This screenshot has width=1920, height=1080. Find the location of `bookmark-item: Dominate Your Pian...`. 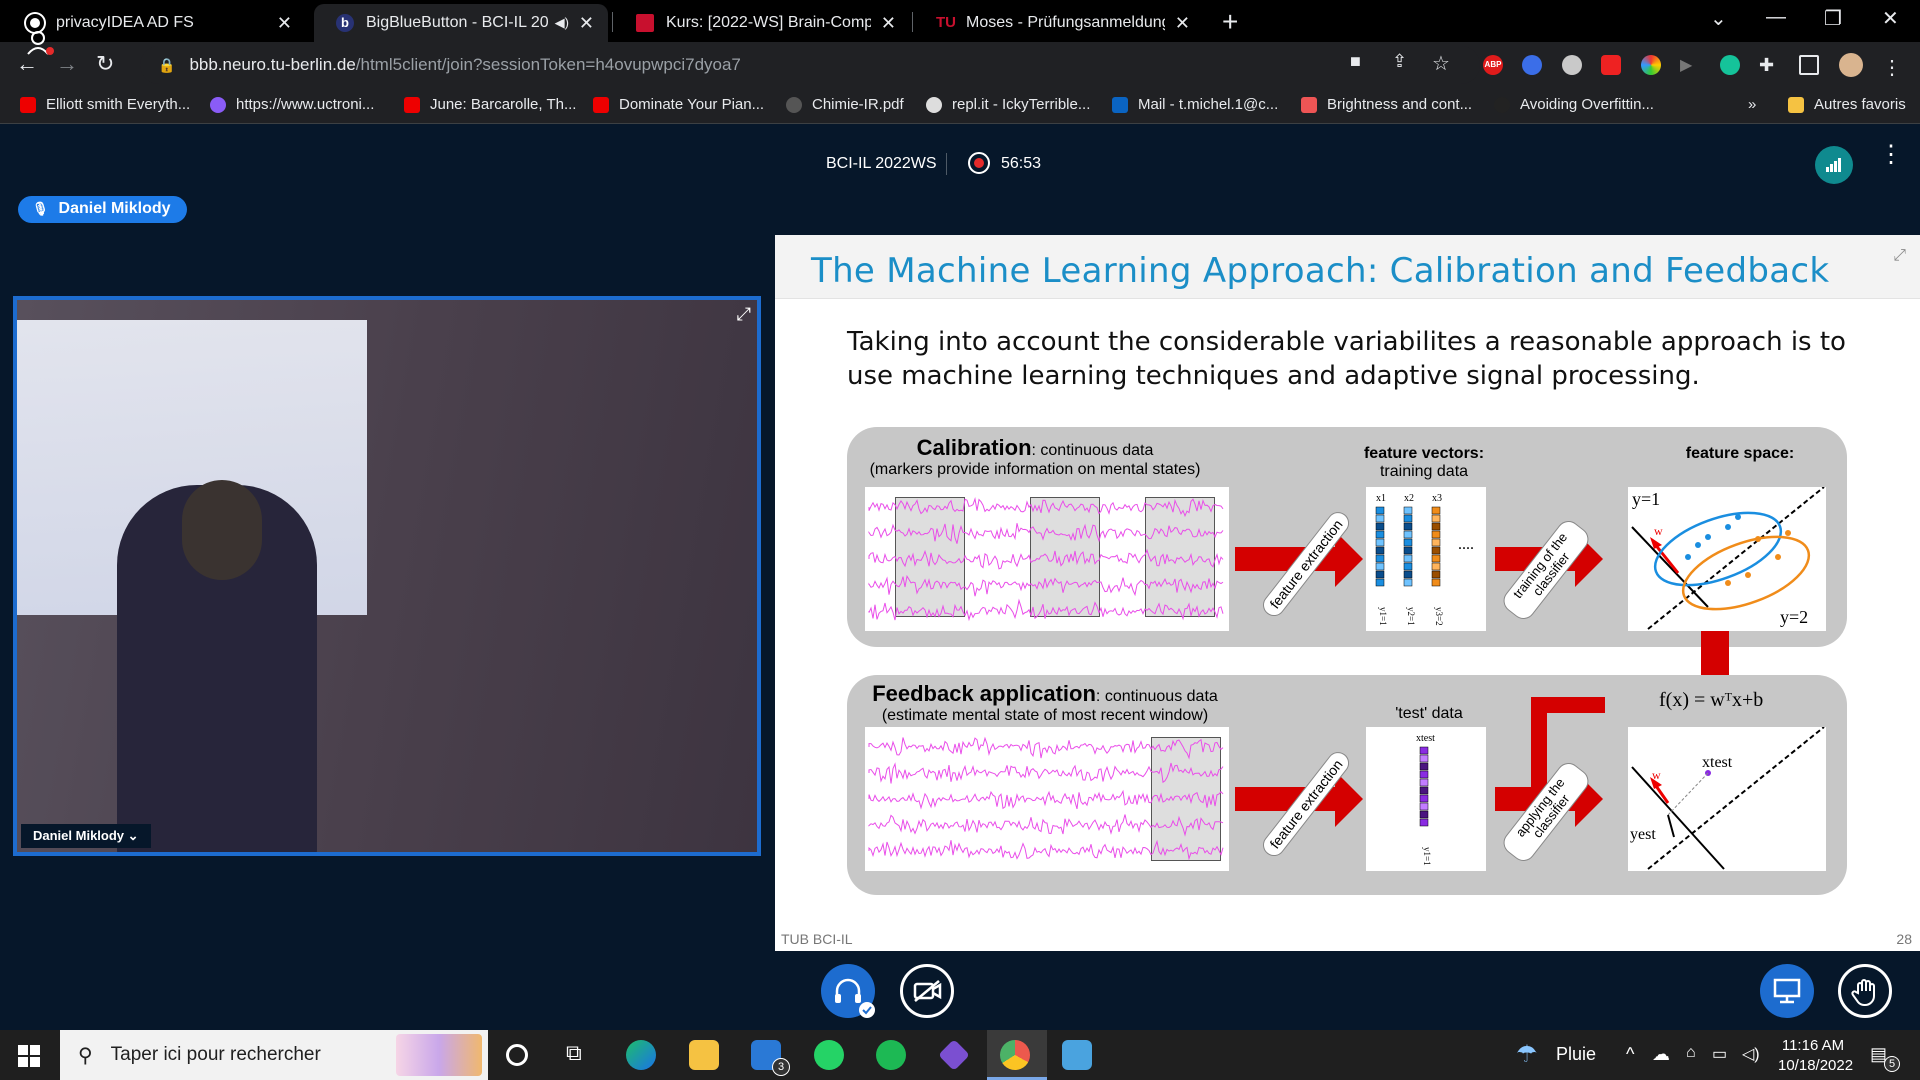

bookmark-item: Dominate Your Pian... is located at coordinates (678, 104).